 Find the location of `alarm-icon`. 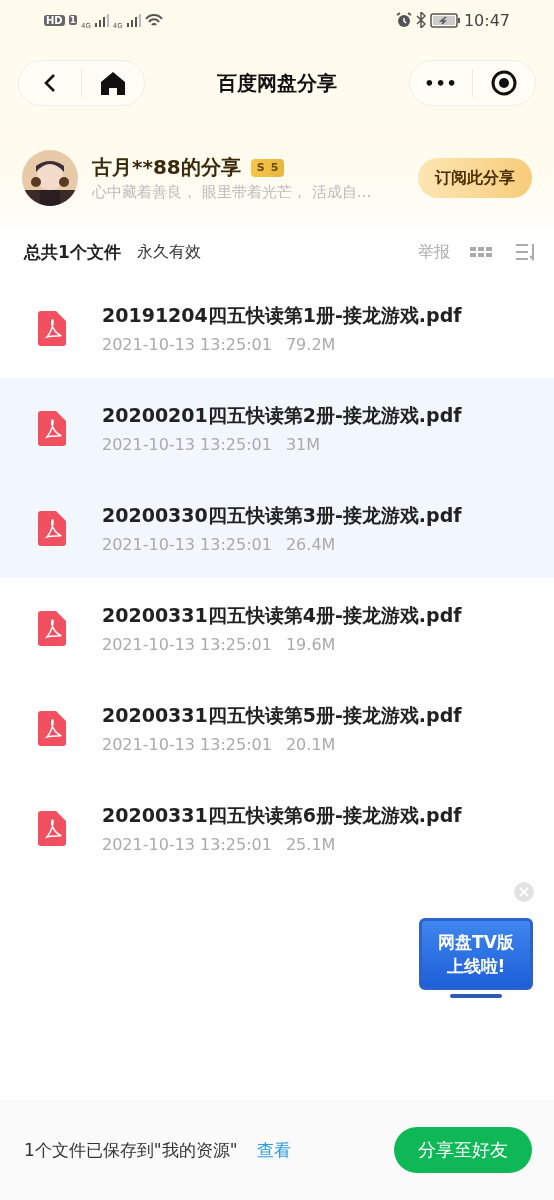

alarm-icon is located at coordinates (403, 20).